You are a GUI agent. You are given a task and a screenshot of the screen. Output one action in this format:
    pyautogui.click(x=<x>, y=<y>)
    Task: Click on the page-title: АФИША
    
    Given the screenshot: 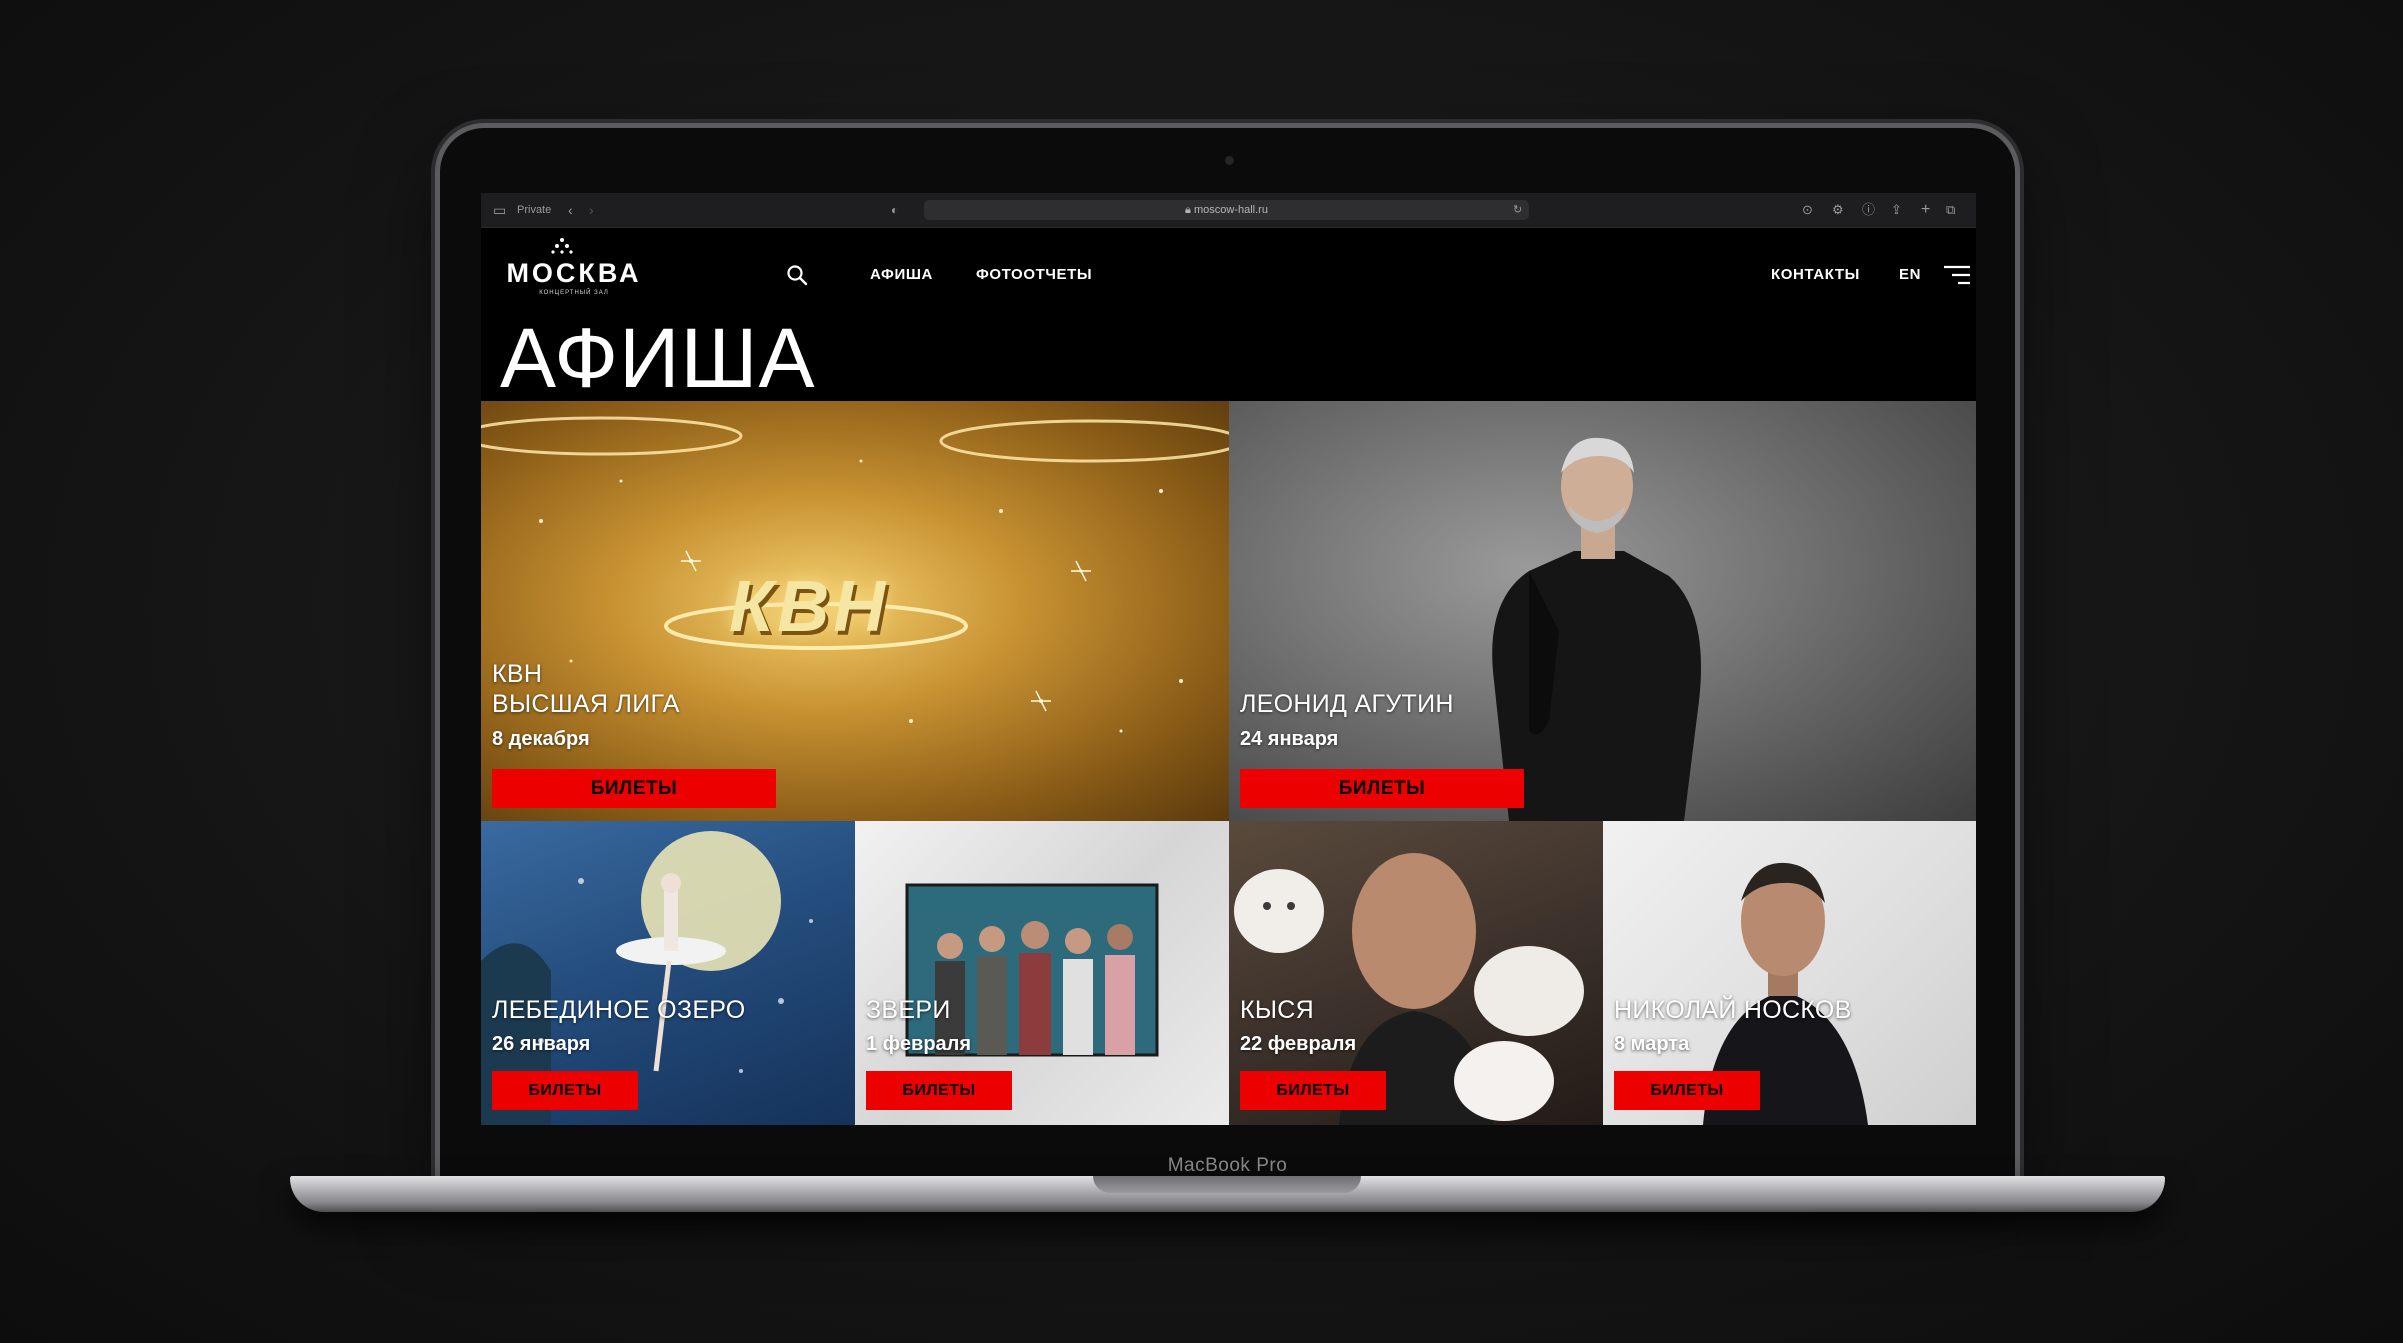 What is the action you would take?
    pyautogui.click(x=658, y=358)
    